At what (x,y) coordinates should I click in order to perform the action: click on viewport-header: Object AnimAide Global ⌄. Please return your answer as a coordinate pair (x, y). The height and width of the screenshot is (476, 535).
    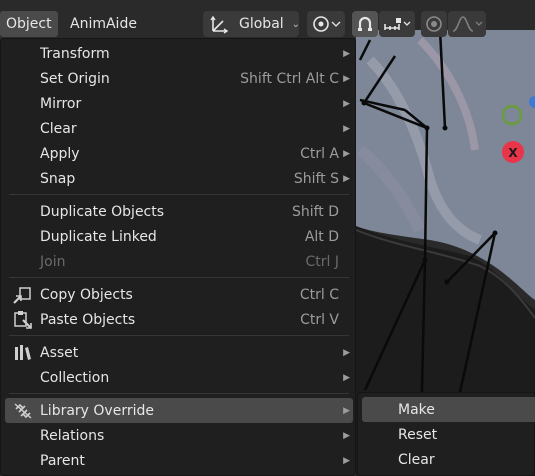
    Looking at the image, I should click on (267, 23).